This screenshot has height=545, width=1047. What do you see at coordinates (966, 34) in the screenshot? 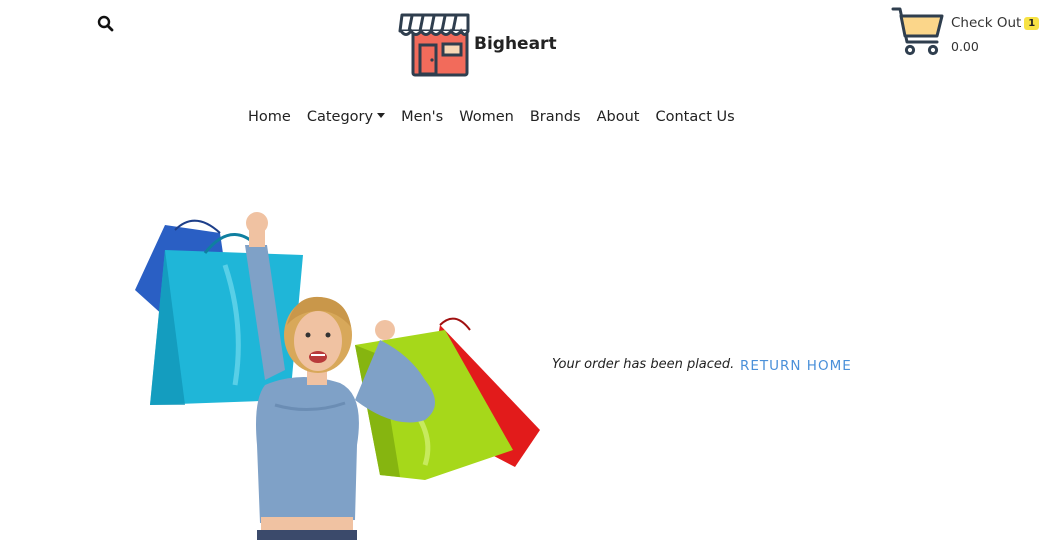
I see `cart-checkout: Check Out 1 0.00` at bounding box center [966, 34].